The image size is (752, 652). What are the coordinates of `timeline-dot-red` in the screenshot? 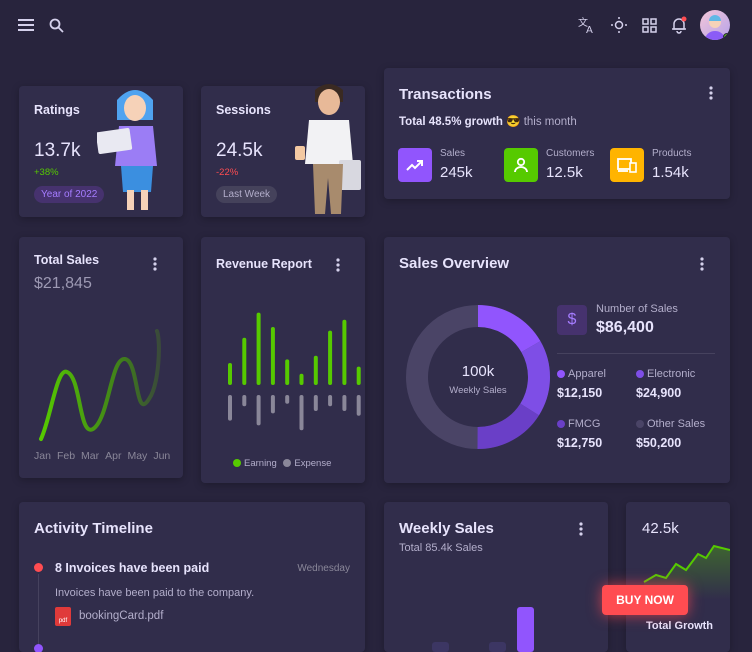 It's located at (38, 567).